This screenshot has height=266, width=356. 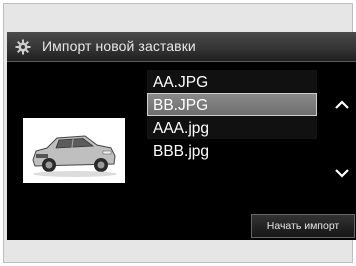 I want to click on title-bar: Импорт новой заставки, so click(x=181, y=47).